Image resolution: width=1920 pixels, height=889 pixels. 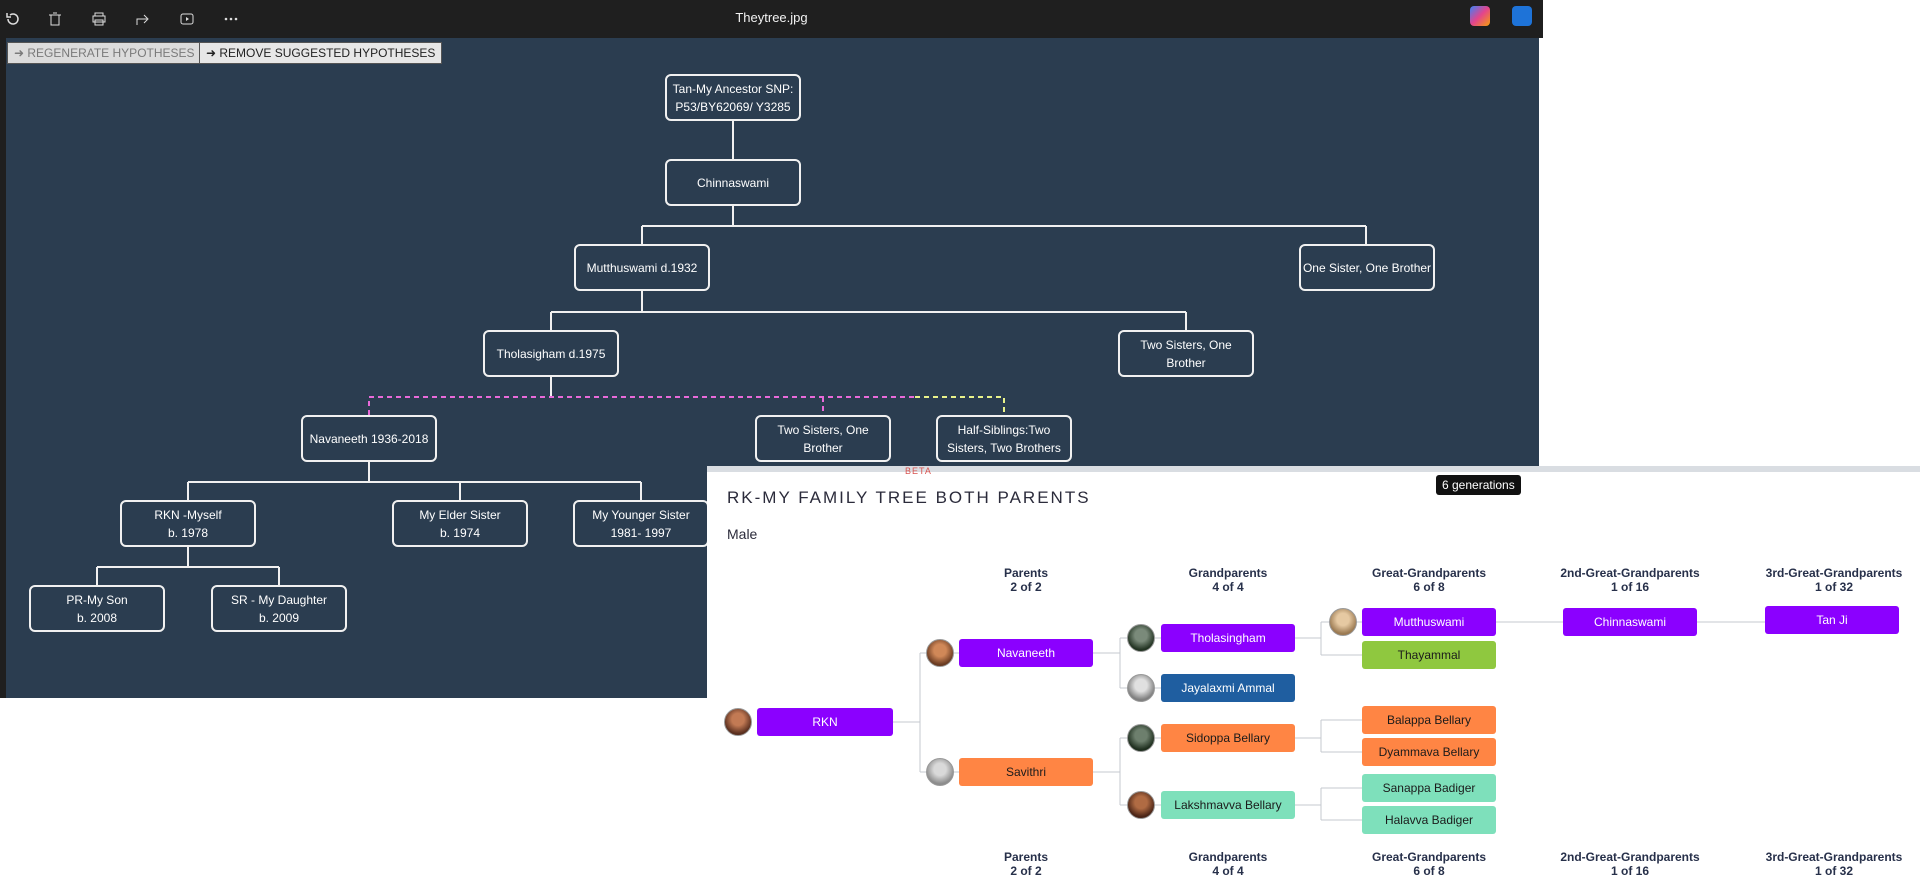 I want to click on person-balappa: Balappa Bellary, so click(x=1429, y=720).